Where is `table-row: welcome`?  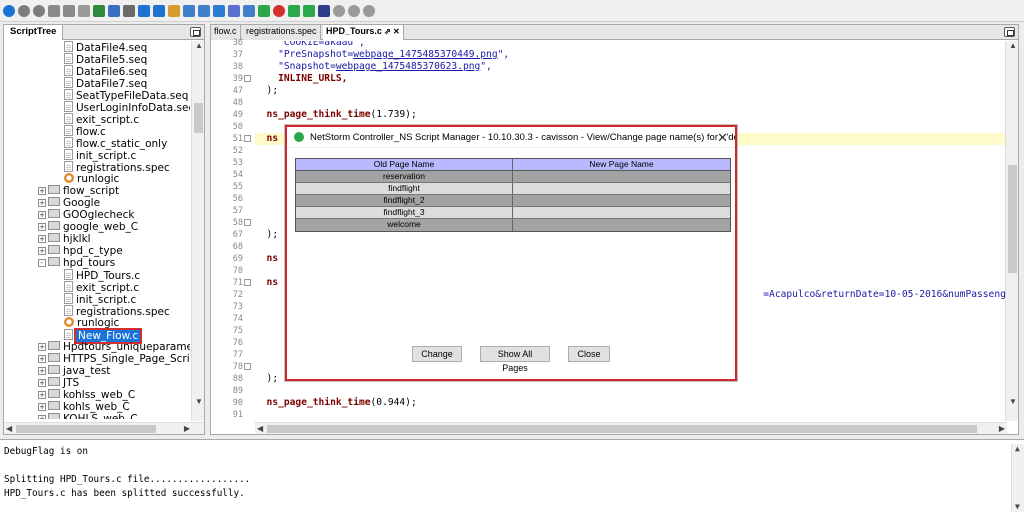
table-row: welcome is located at coordinates (513, 225).